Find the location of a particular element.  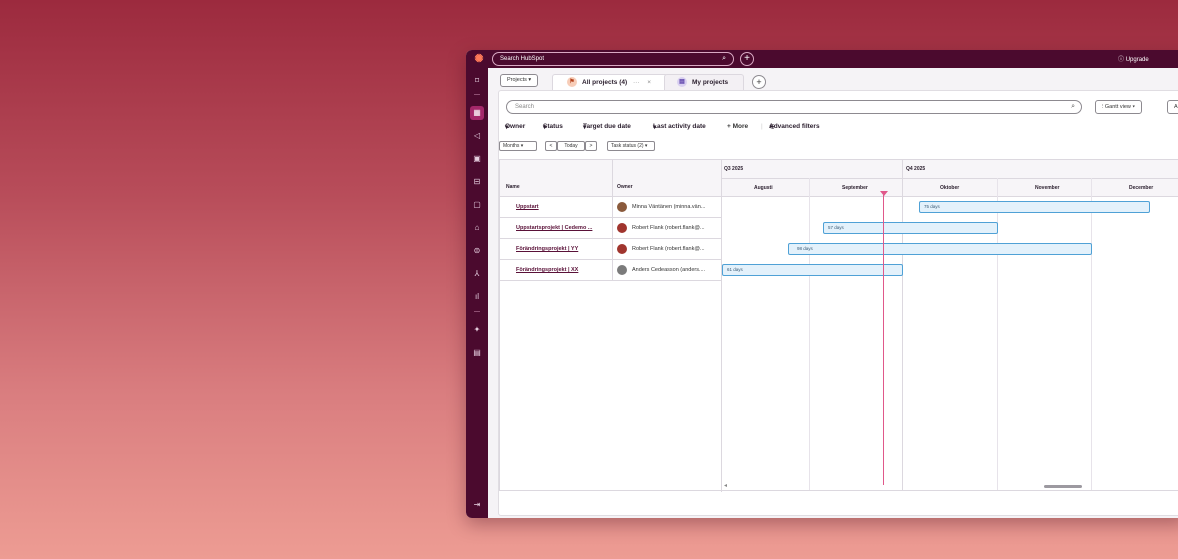

projects-dropdown-button: Projects ▾ is located at coordinates (519, 80).